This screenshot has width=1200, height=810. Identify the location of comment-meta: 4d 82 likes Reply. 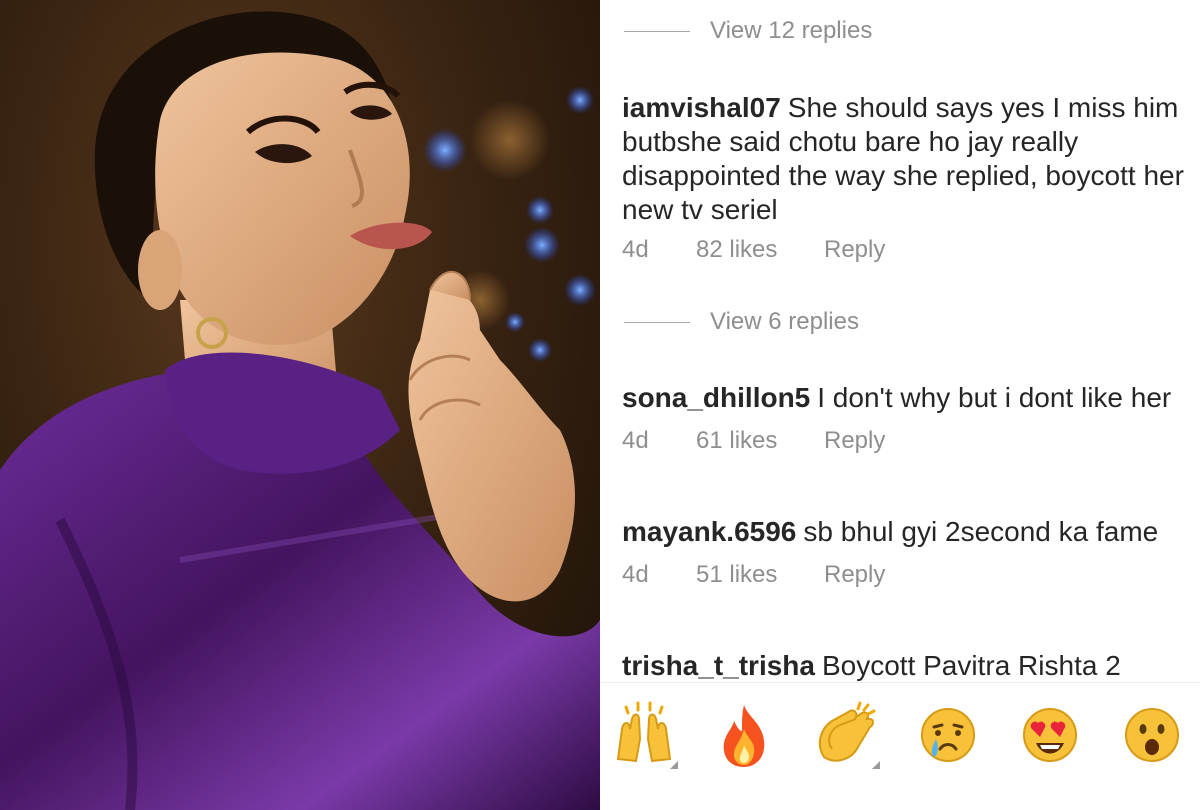
(753, 250).